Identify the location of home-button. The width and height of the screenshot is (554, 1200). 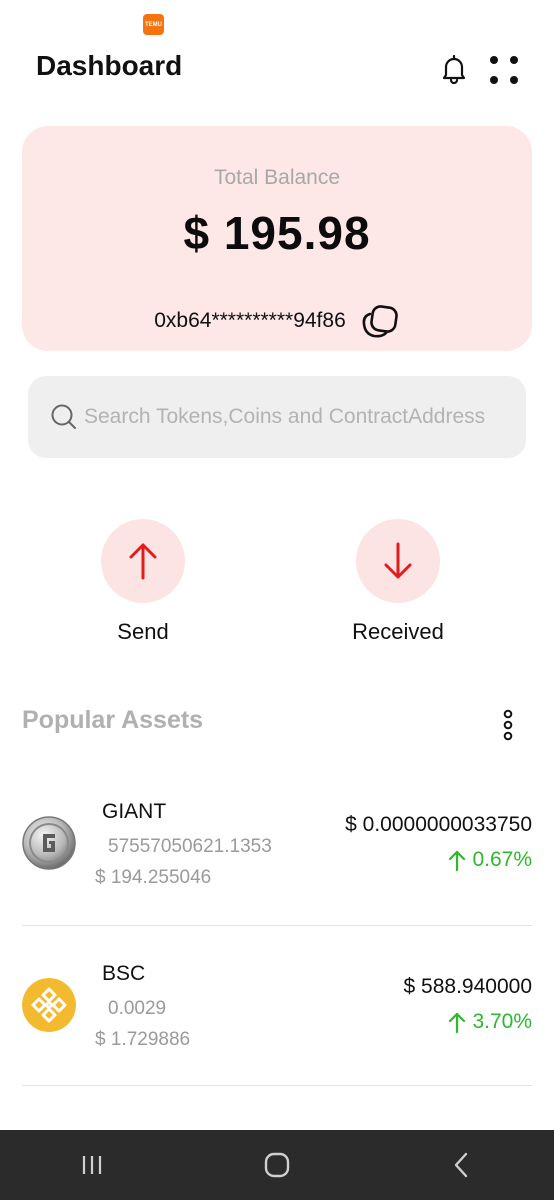
(277, 1165).